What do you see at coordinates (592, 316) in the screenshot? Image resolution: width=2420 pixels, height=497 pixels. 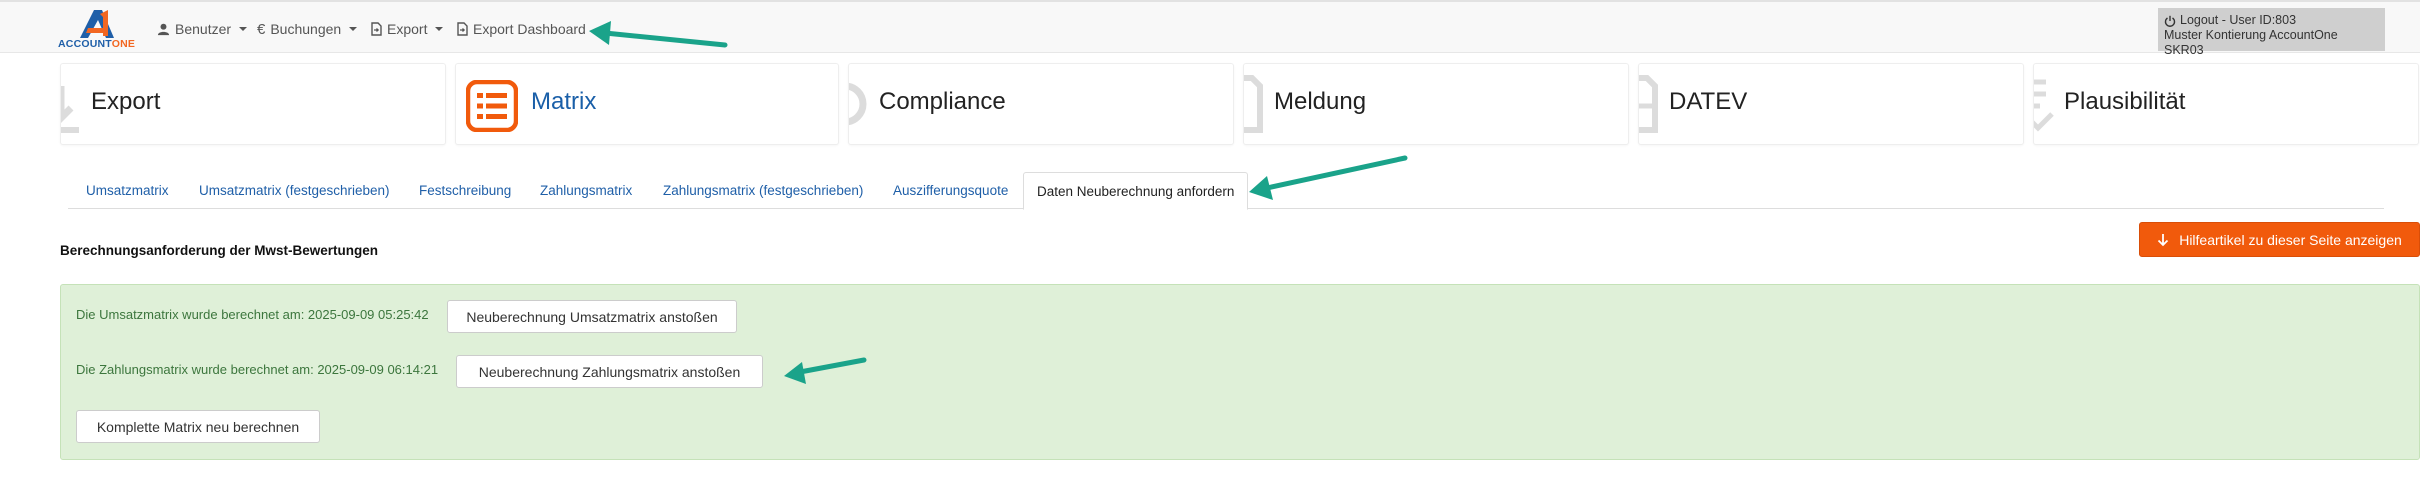 I see `recalculate-umsatzmatrix-button: Neuberechnung Umsatzmatrix anstoßen` at bounding box center [592, 316].